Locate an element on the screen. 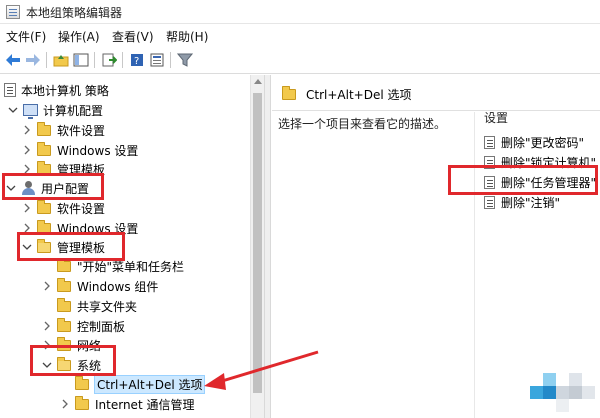 The image size is (600, 418). setting-label: 删除"更改密码" is located at coordinates (543, 142).